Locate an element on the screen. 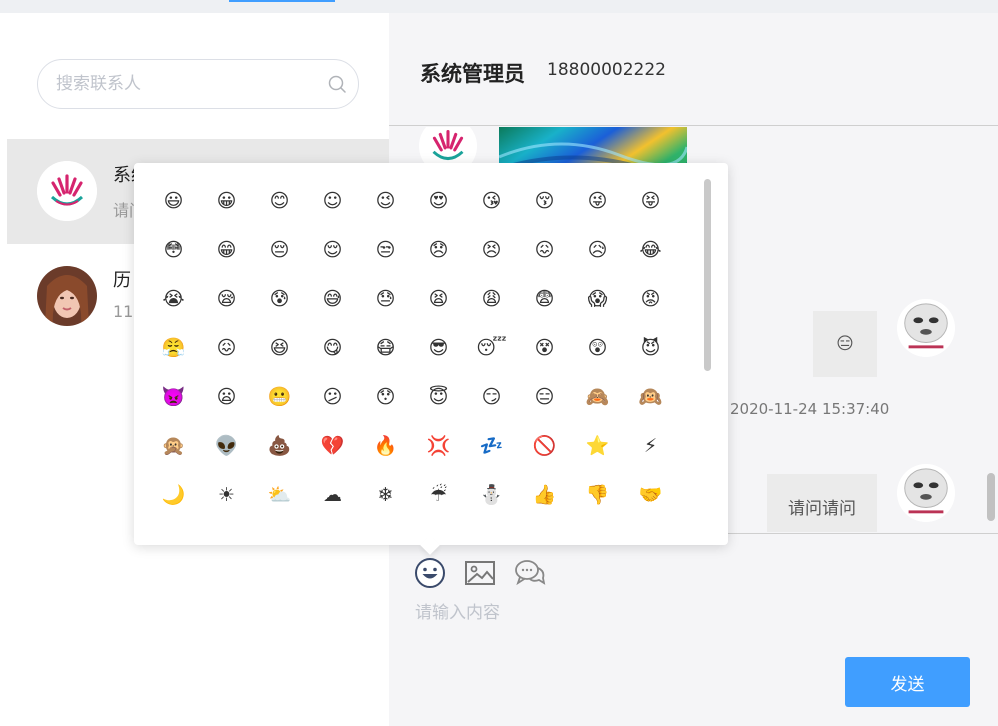  emoji-option: 😆 is located at coordinates (279, 348).